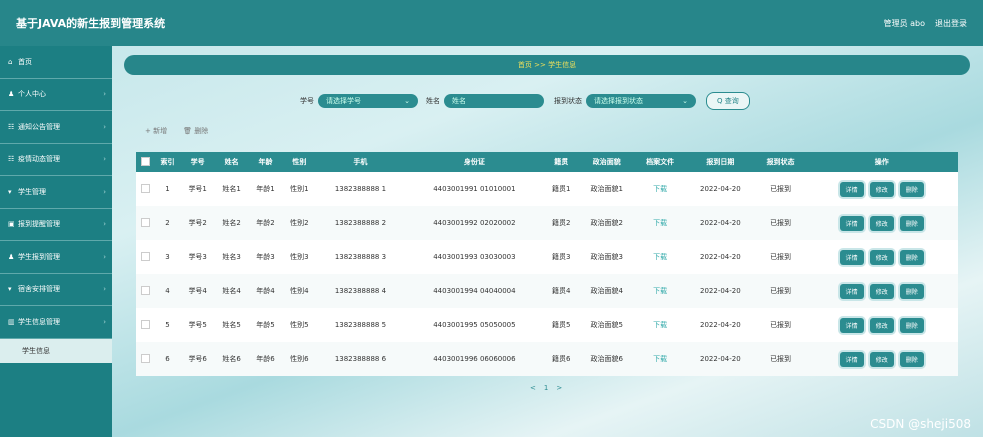 The image size is (983, 437). What do you see at coordinates (368, 101) in the screenshot?
I see `xh-select: 请选择学号 ⌄` at bounding box center [368, 101].